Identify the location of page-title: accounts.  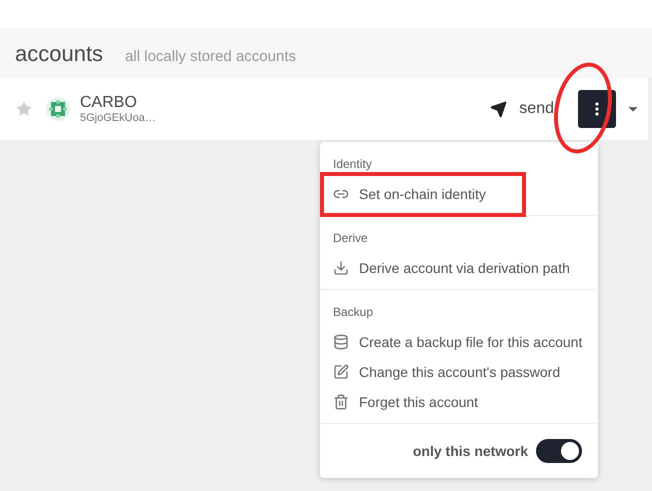
(59, 54).